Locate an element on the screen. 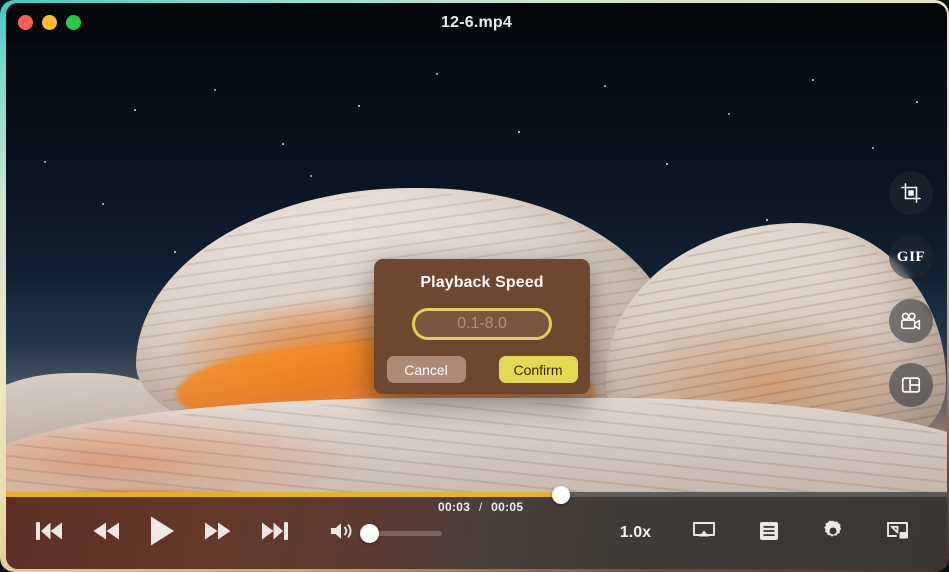 This screenshot has width=949, height=572. secondary-controls: 1.0x is located at coordinates (765, 533).